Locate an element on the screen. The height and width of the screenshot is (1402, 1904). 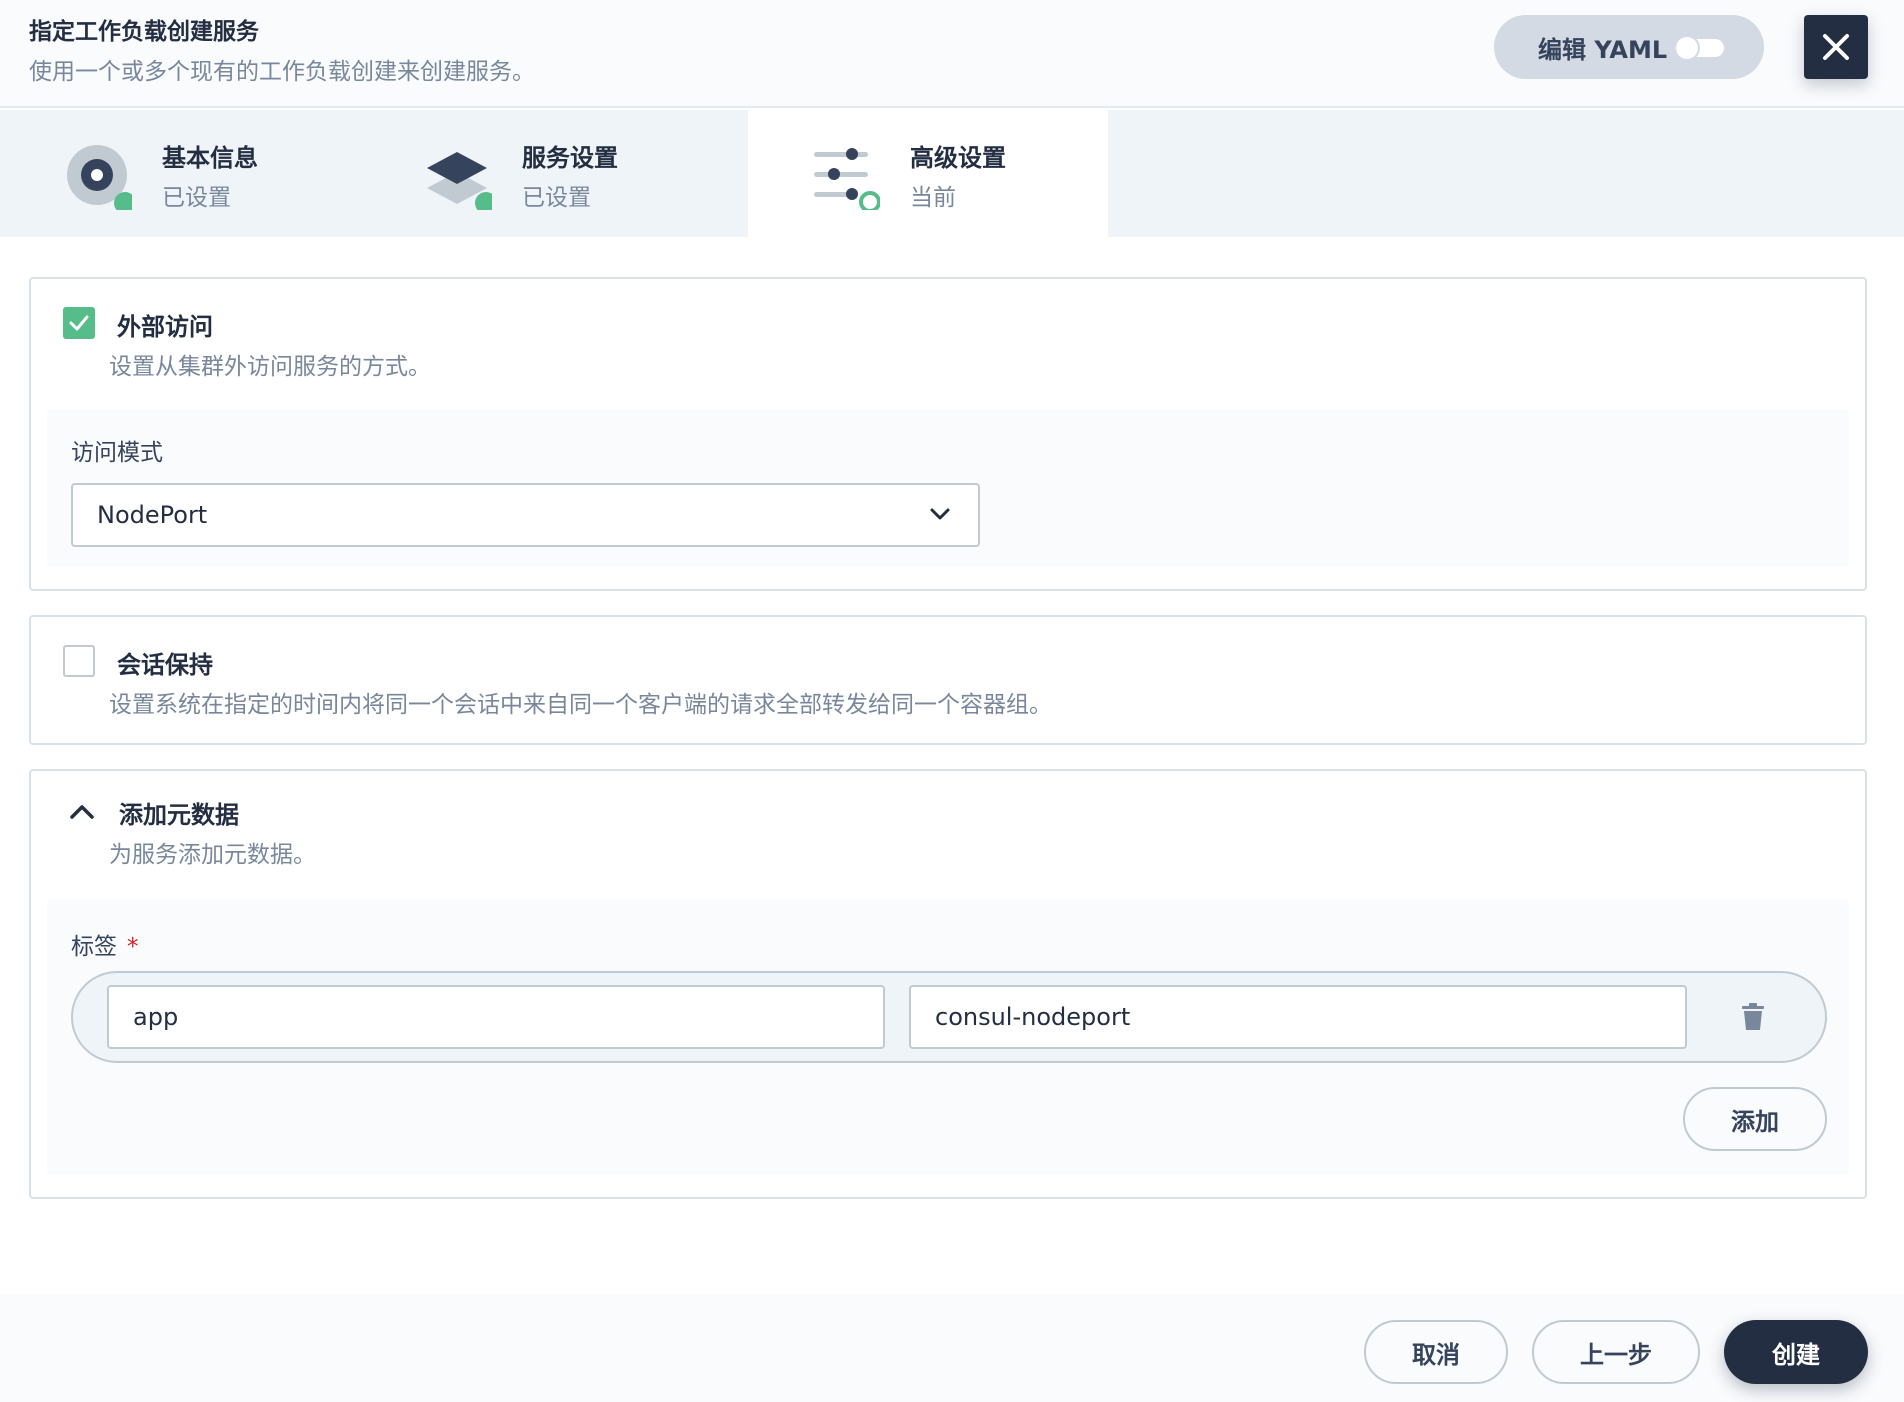
trash-icon is located at coordinates (1753, 1017).